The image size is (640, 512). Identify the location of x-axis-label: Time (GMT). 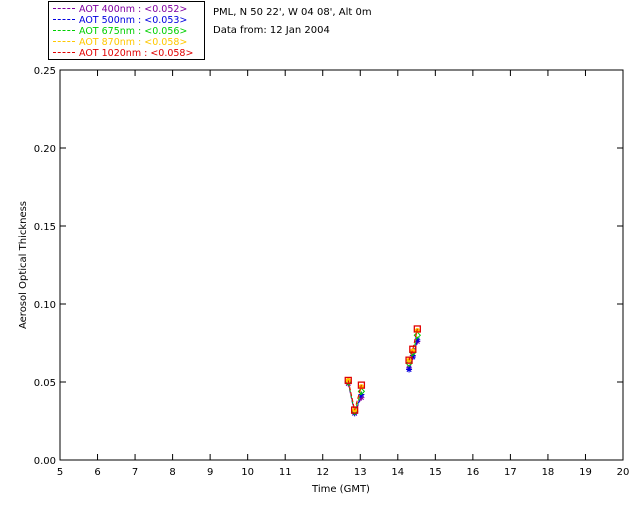
(340, 489).